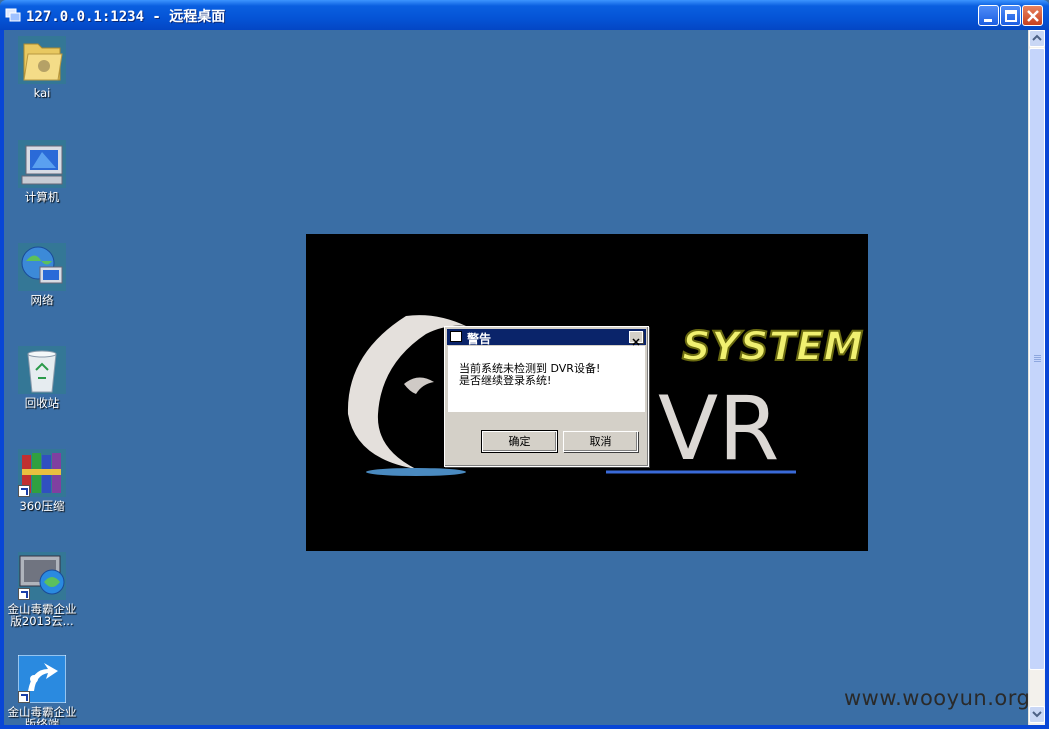 The image size is (1049, 729). I want to click on chevron-up-icon, so click(1037, 37).